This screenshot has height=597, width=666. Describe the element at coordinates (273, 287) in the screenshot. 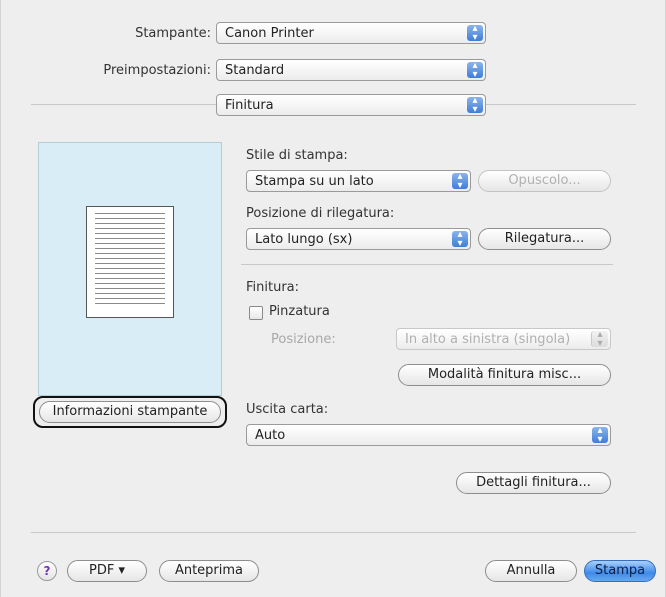

I see `finishing-label: Finitura:` at that location.